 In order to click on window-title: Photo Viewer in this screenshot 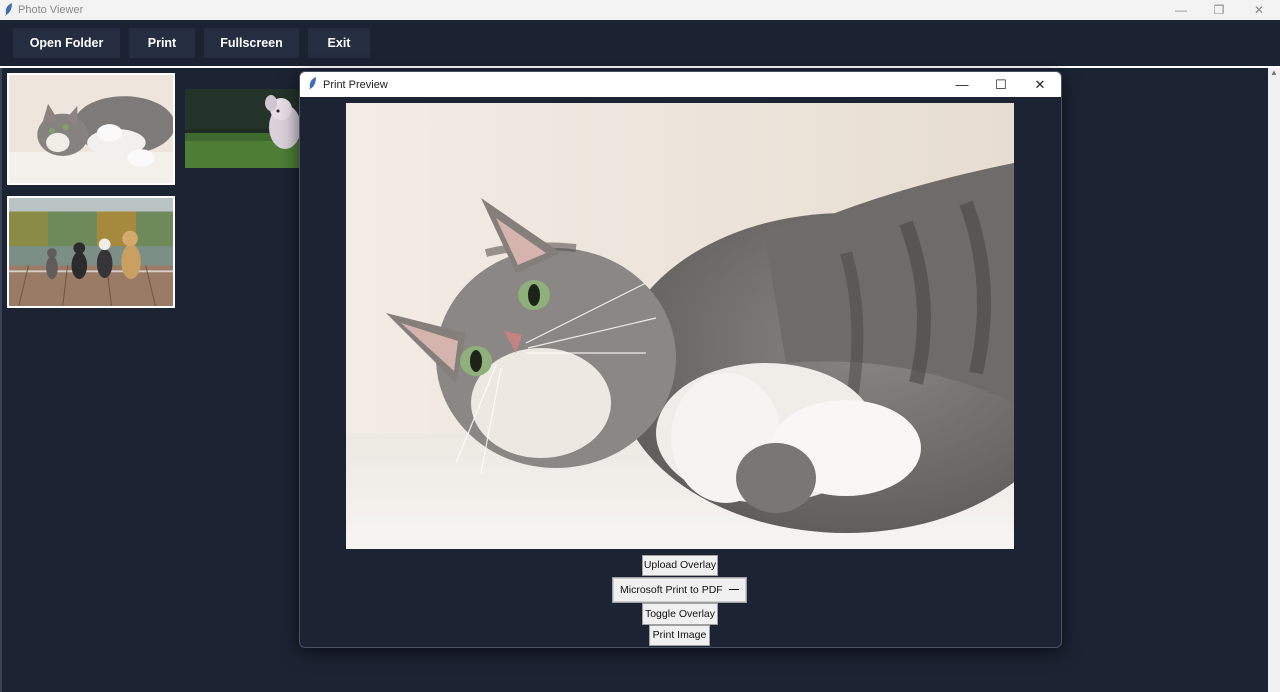, I will do `click(51, 10)`.